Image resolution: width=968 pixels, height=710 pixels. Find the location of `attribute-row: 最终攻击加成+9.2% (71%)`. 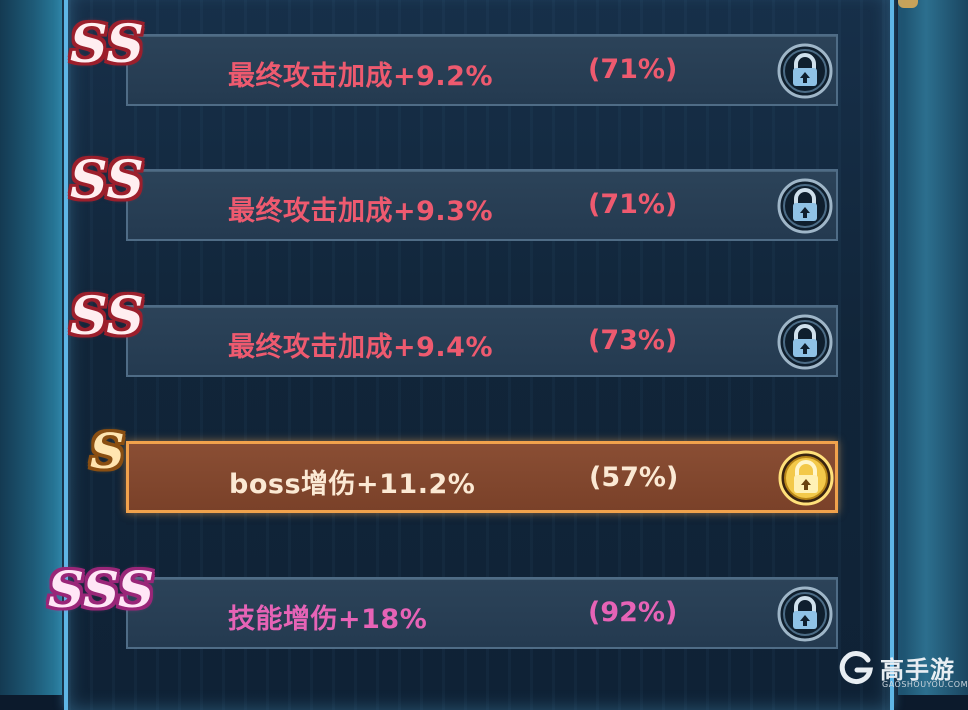

attribute-row: 最终攻击加成+9.2% (71%) is located at coordinates (482, 70).